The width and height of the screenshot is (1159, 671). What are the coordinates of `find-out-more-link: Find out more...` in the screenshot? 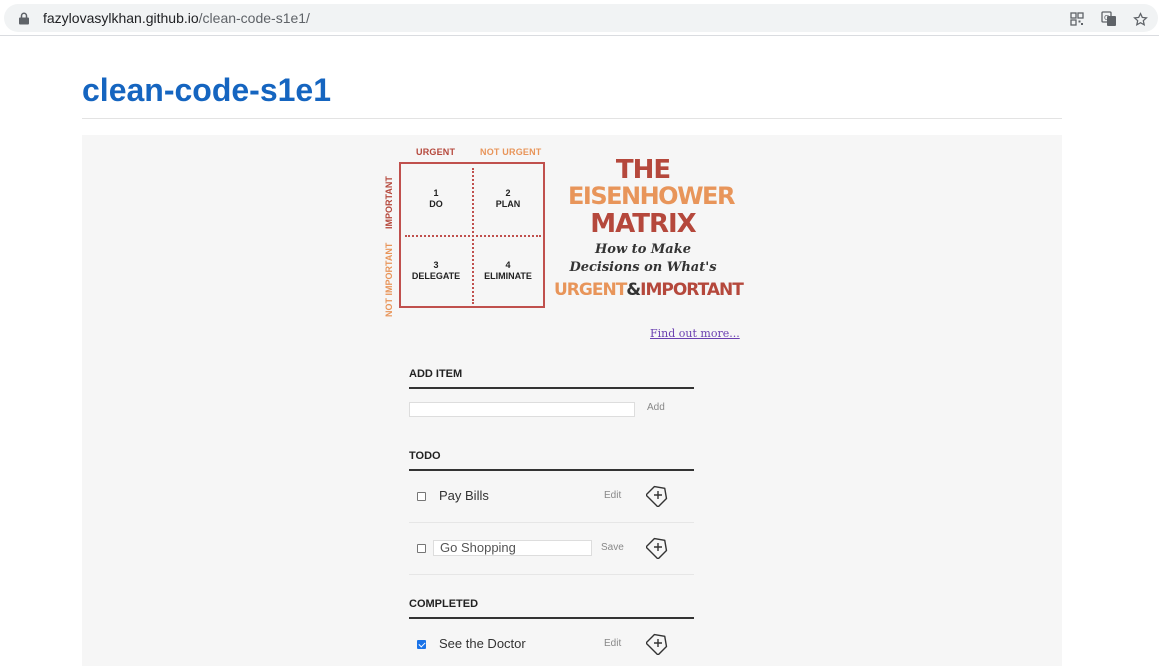 It's located at (695, 333).